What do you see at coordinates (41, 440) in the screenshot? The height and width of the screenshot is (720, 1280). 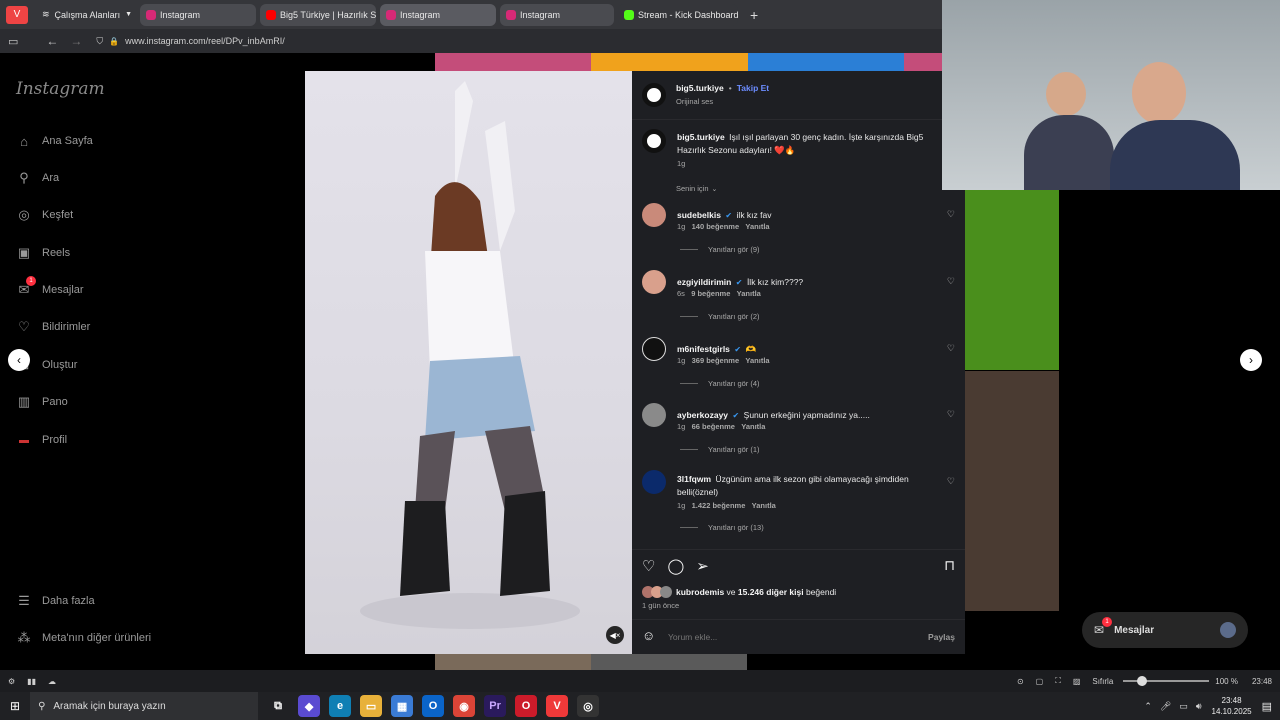 I see `sidebar-item-profile: ▬ Profil` at bounding box center [41, 440].